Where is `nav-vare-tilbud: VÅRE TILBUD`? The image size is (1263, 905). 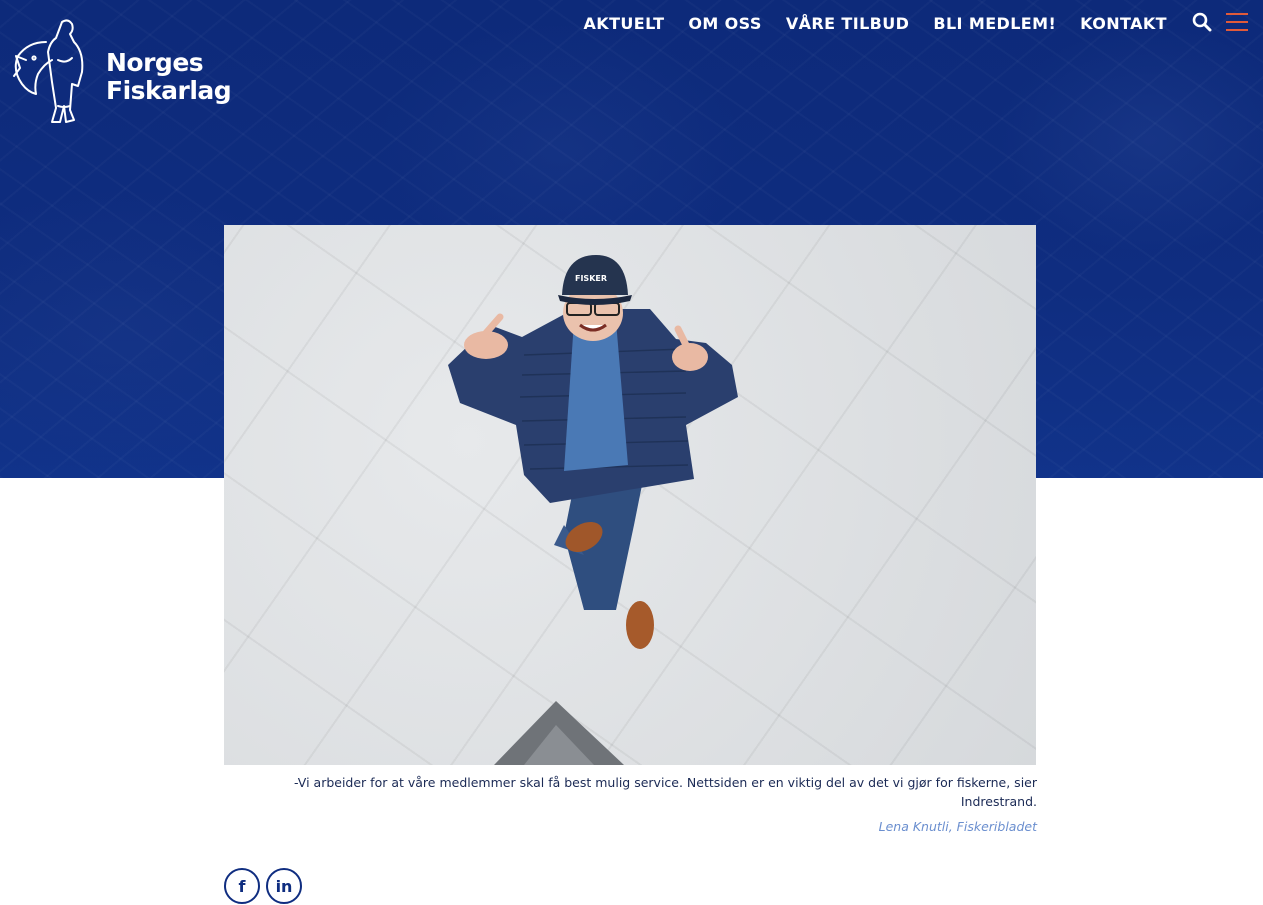 nav-vare-tilbud: VÅRE TILBUD is located at coordinates (848, 24).